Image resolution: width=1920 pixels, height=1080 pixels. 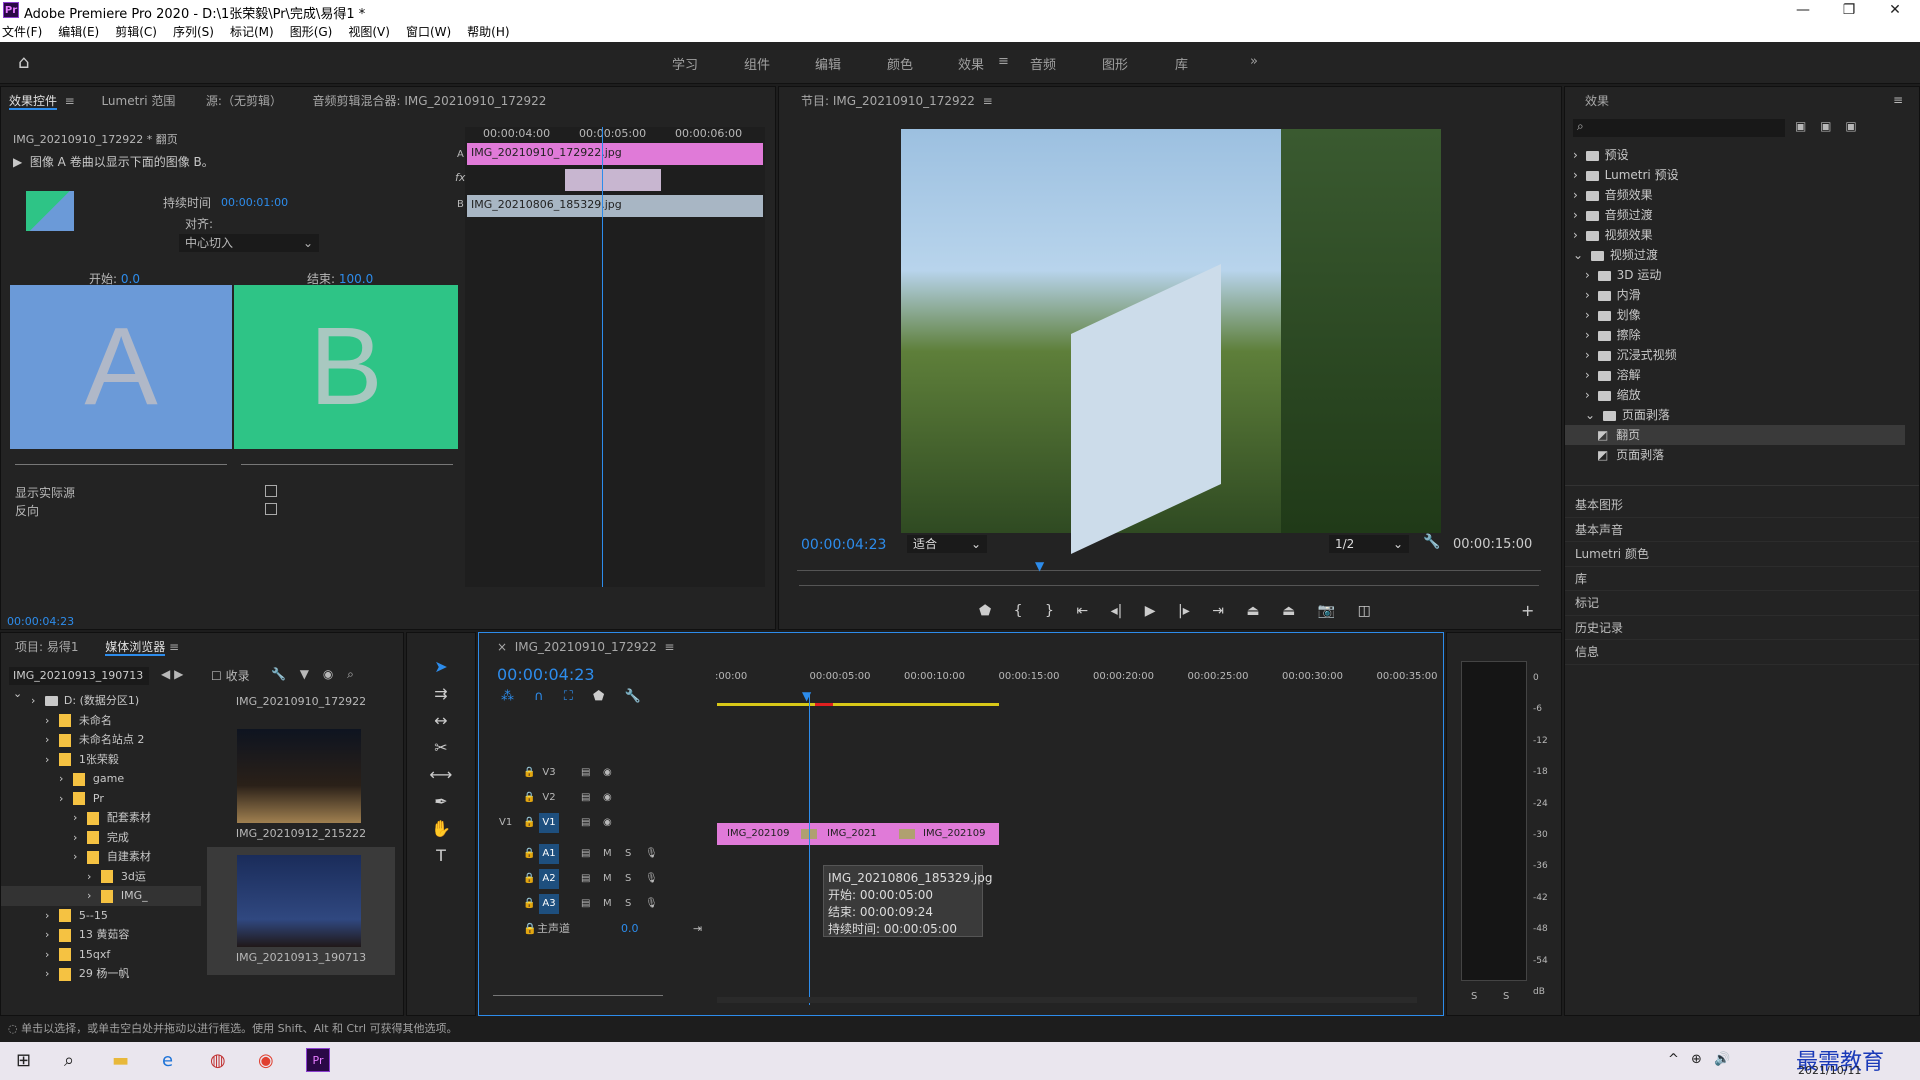 What do you see at coordinates (1679, 128) in the screenshot?
I see `effects-search-input: ⌕` at bounding box center [1679, 128].